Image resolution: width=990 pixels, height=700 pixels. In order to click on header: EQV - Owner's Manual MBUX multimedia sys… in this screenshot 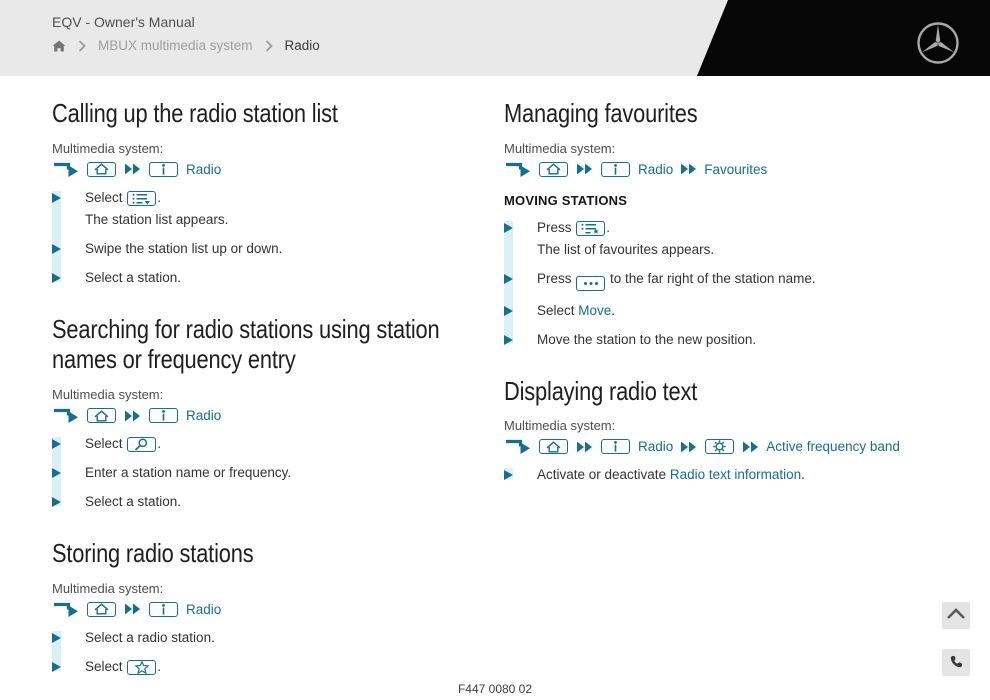, I will do `click(495, 38)`.